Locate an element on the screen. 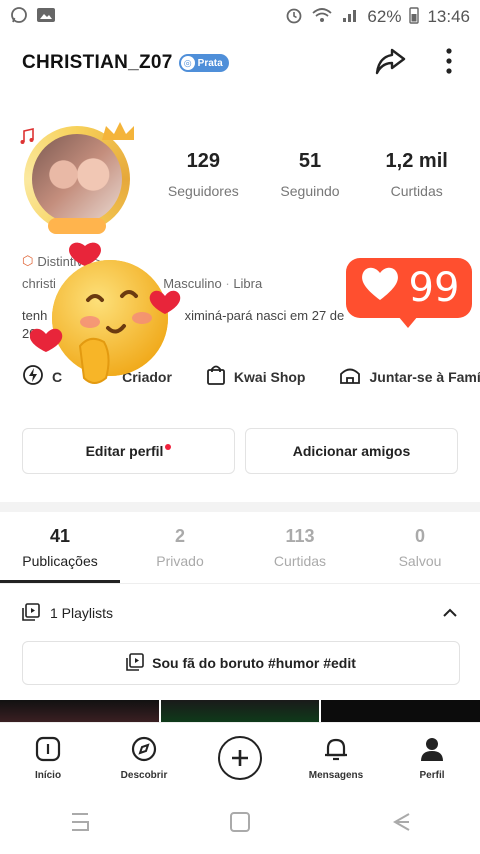 The width and height of the screenshot is (480, 854). system-nav-bar is located at coordinates (240, 824).